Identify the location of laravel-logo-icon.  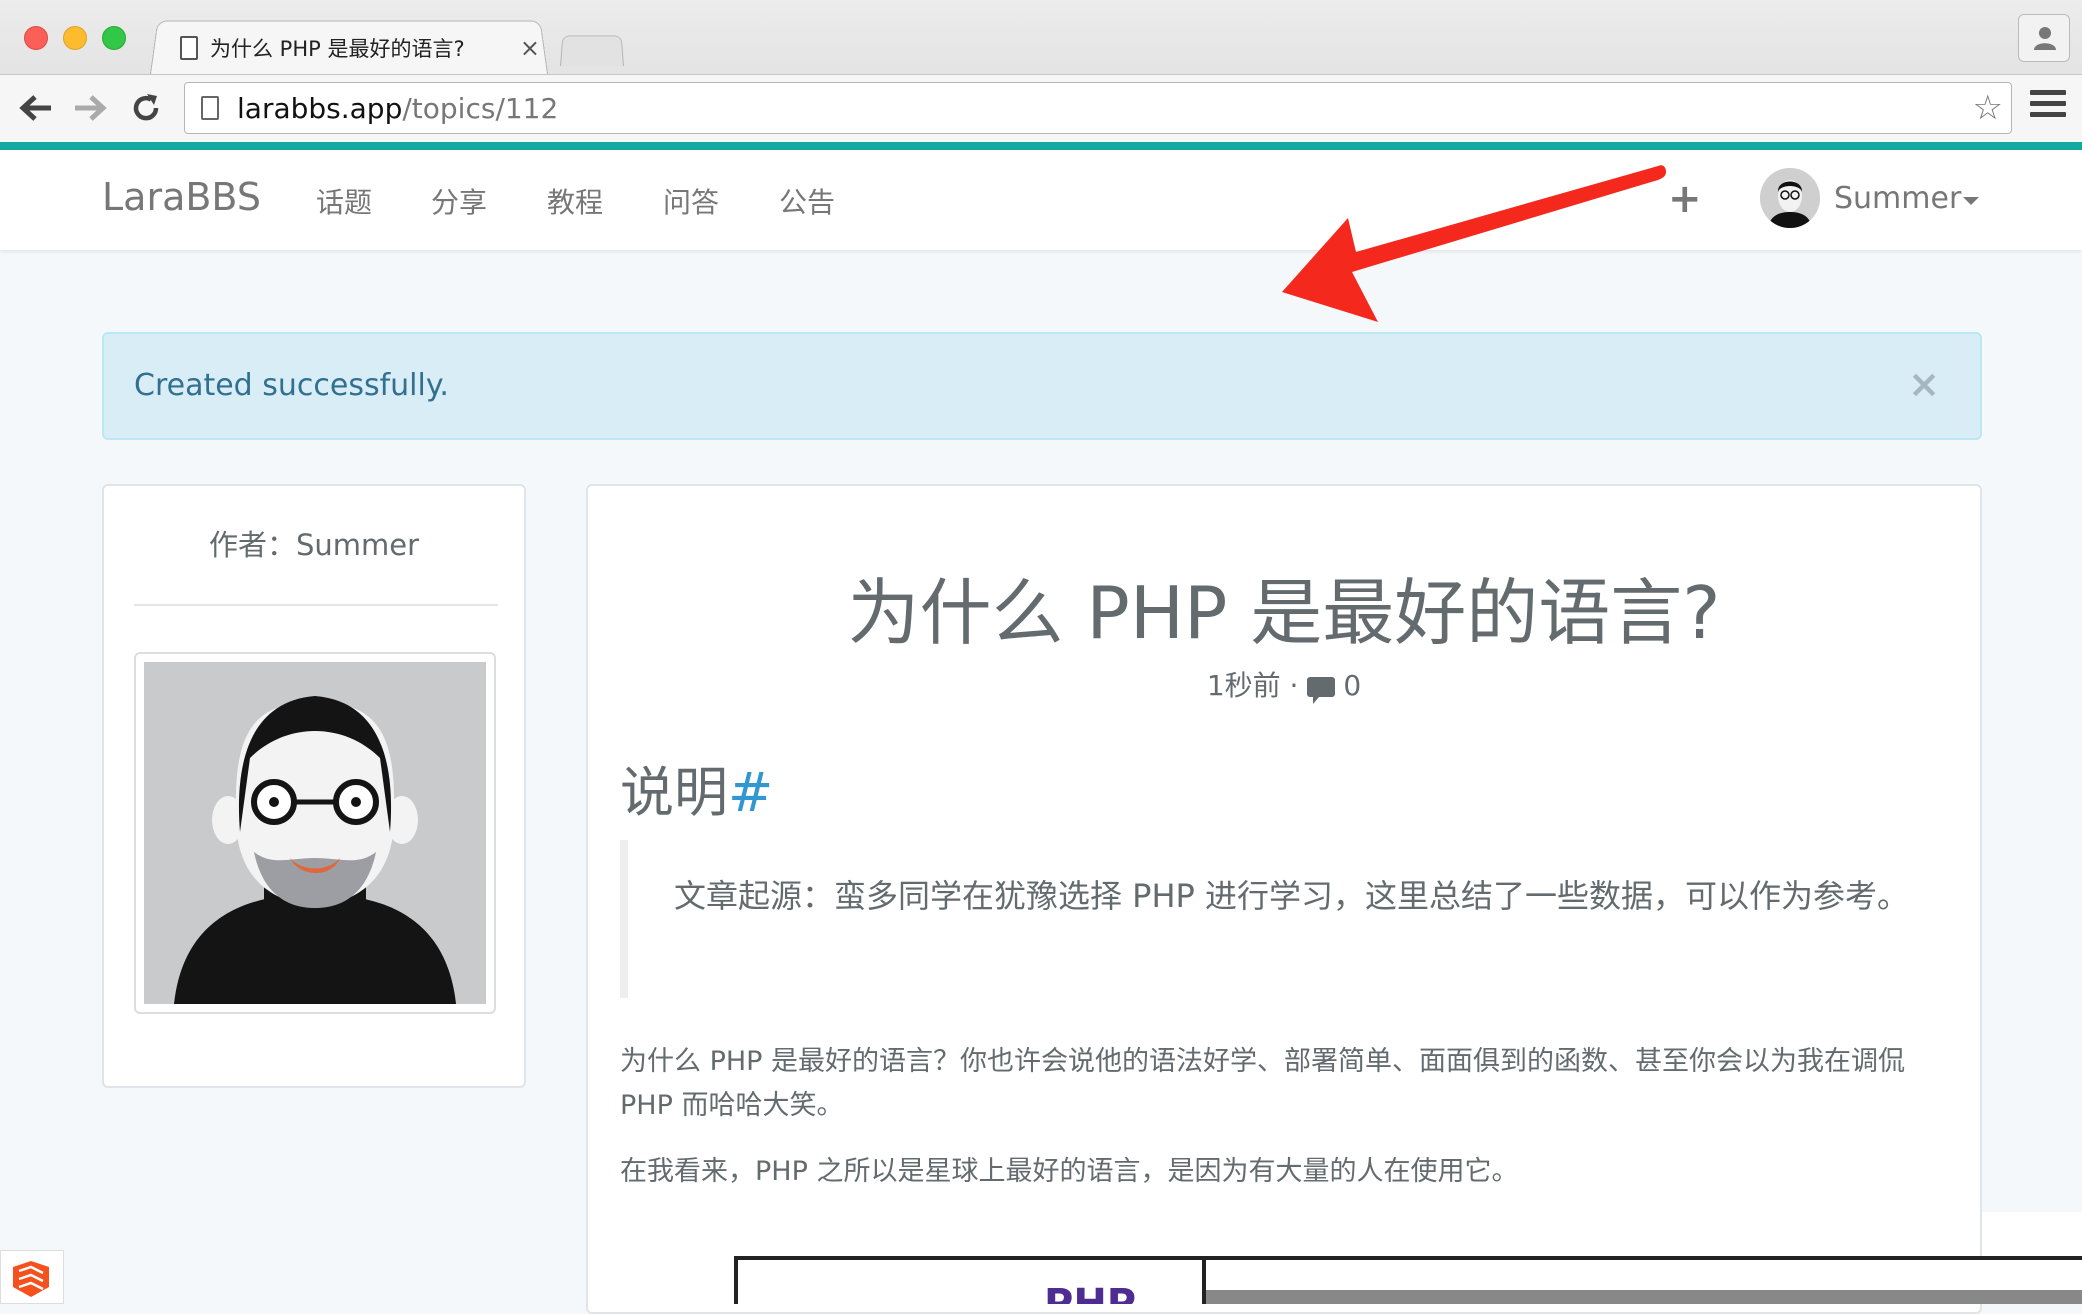
(31, 1279).